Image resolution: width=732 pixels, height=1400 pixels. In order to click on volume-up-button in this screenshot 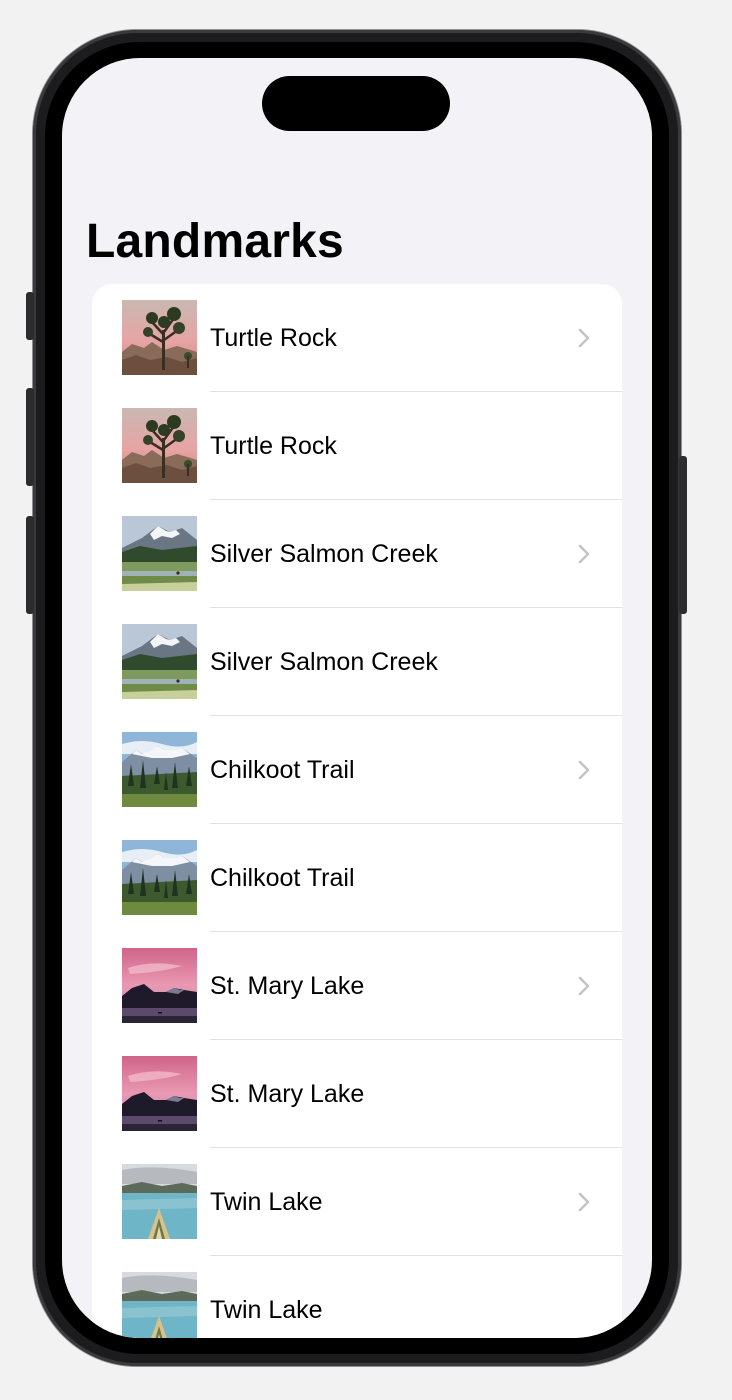, I will do `click(30, 437)`.